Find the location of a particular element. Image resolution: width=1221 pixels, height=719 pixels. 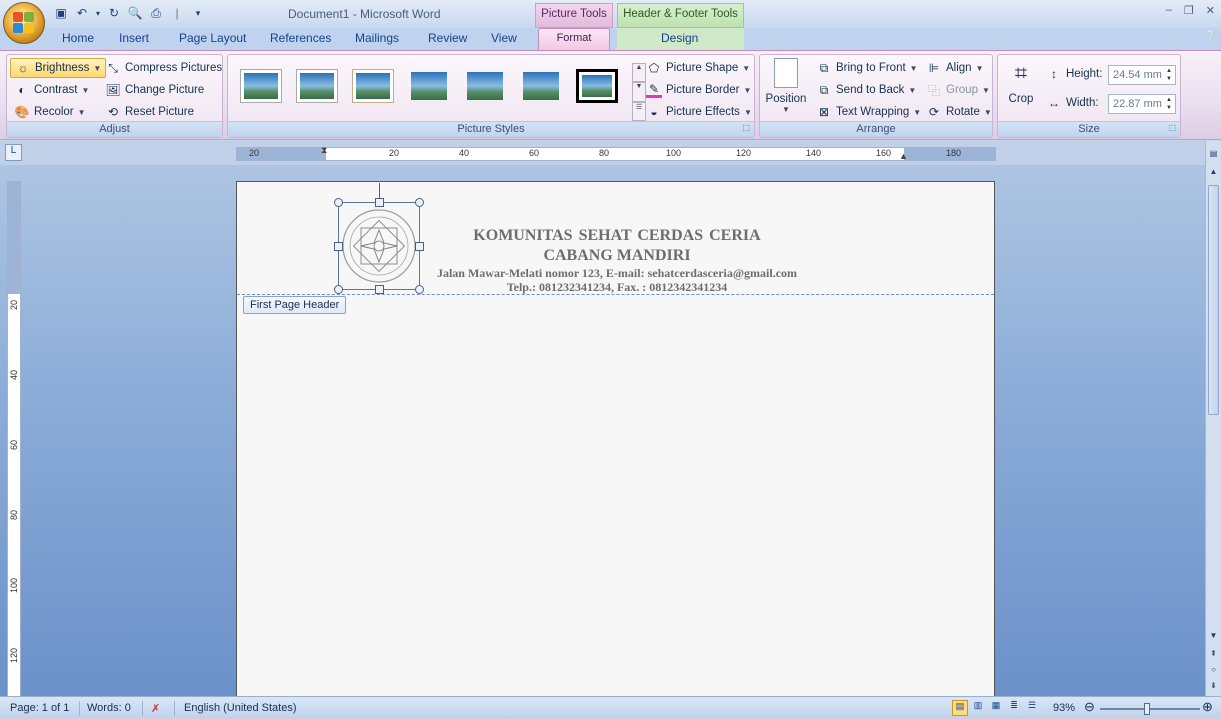

align-button: ⊫ Align ▼ is located at coordinates (955, 68).